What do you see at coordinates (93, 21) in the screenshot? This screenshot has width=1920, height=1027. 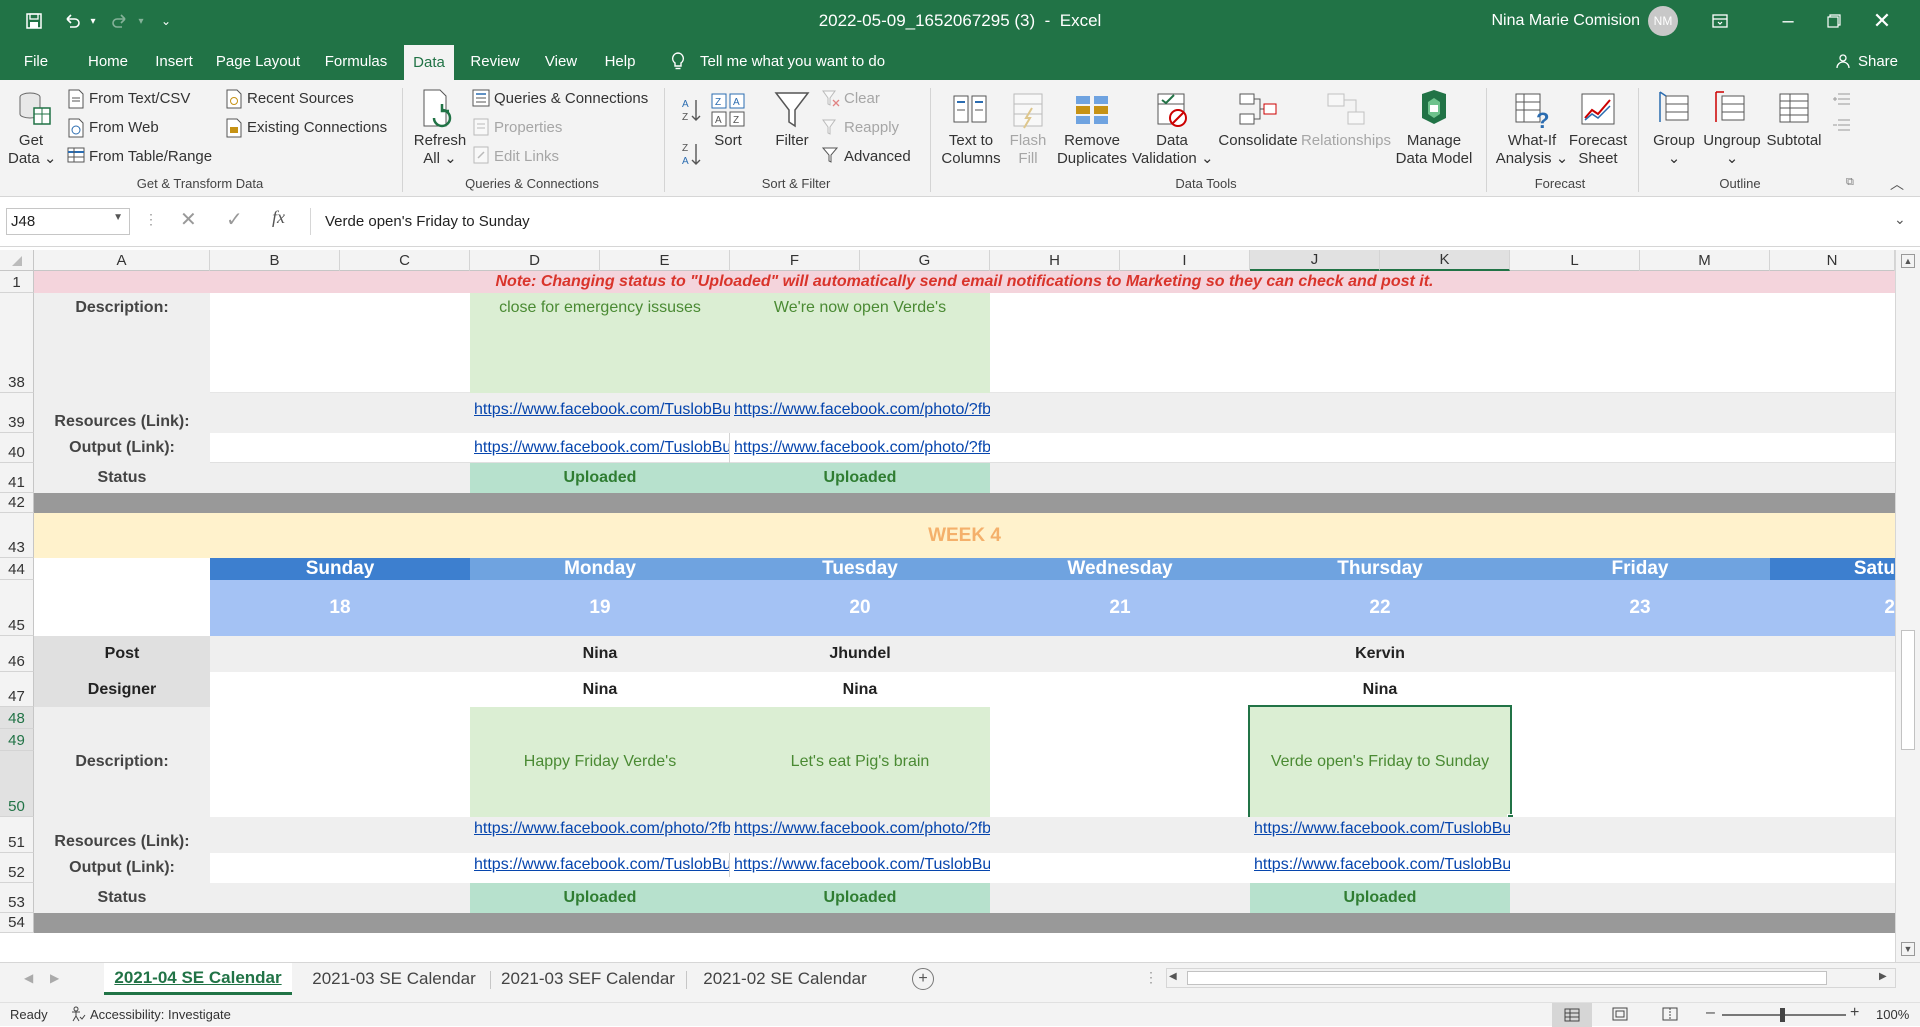 I see `undo-dropdown-icon: ▾` at bounding box center [93, 21].